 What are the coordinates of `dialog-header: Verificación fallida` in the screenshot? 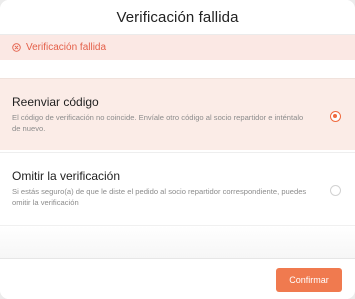 It's located at (177, 17).